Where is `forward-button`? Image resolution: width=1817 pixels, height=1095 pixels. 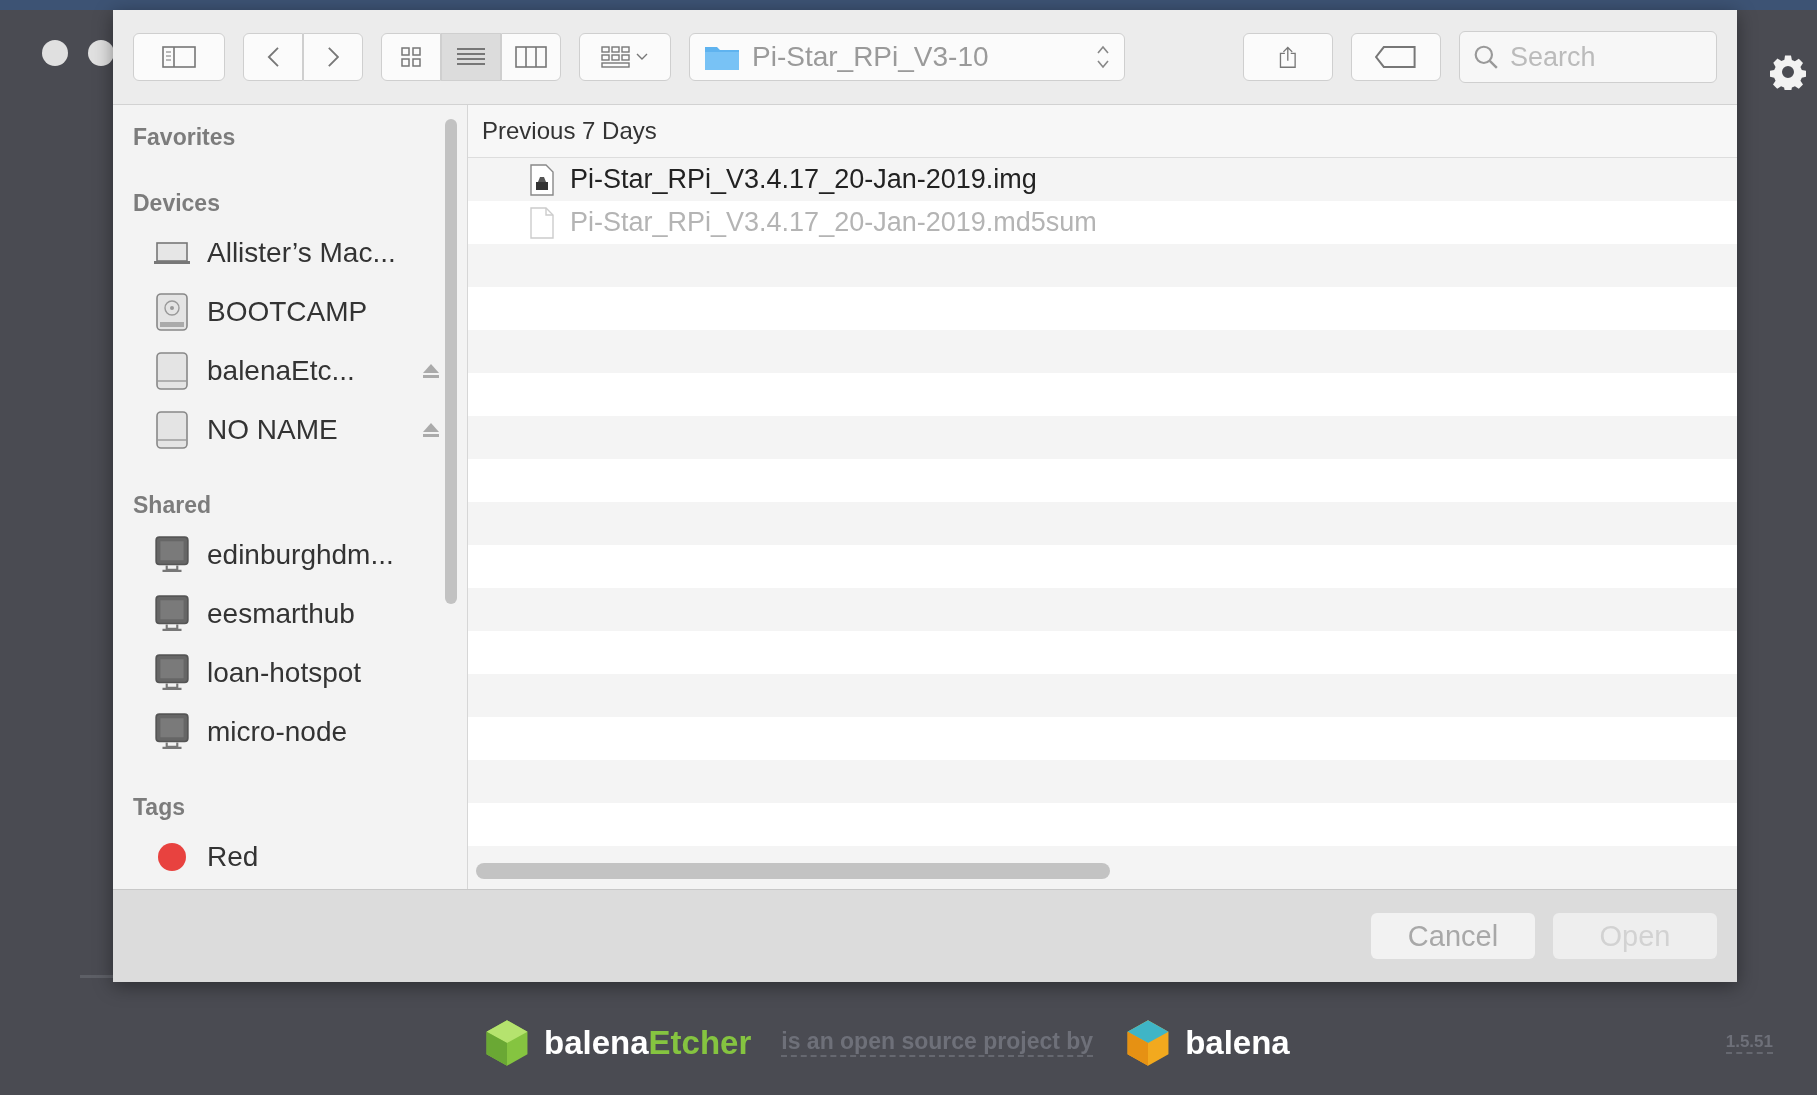
forward-button is located at coordinates (333, 57).